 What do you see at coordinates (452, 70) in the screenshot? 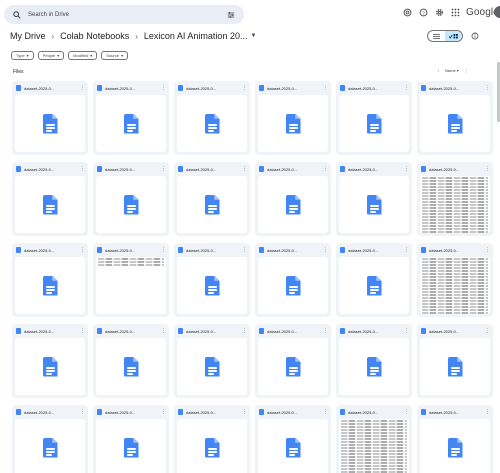
I see `sort-button: Name ▾` at bounding box center [452, 70].